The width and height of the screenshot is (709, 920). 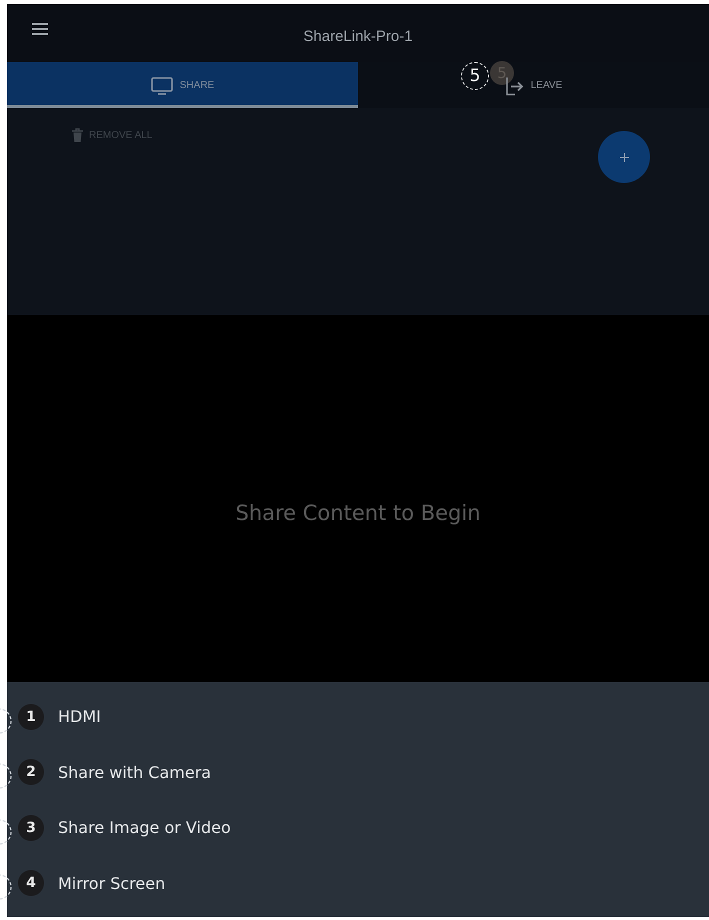 What do you see at coordinates (79, 716) in the screenshot?
I see `menu-item-label: HDMI` at bounding box center [79, 716].